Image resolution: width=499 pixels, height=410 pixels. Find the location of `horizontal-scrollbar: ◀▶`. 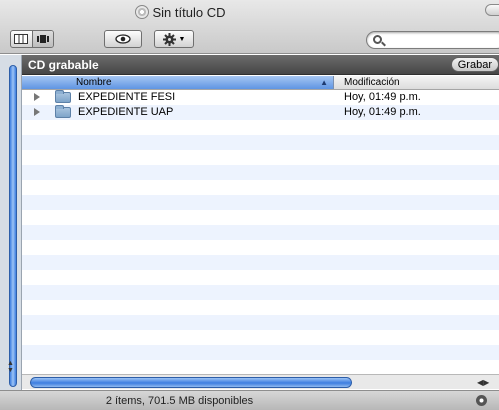

horizontal-scrollbar: ◀▶ is located at coordinates (260, 381).